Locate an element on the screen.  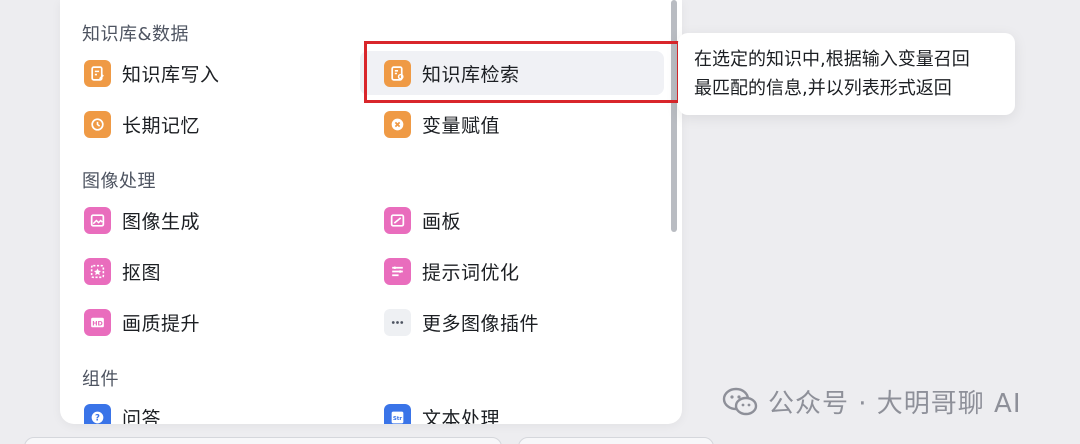
menu-item-label: 长期记忆 is located at coordinates (161, 125).